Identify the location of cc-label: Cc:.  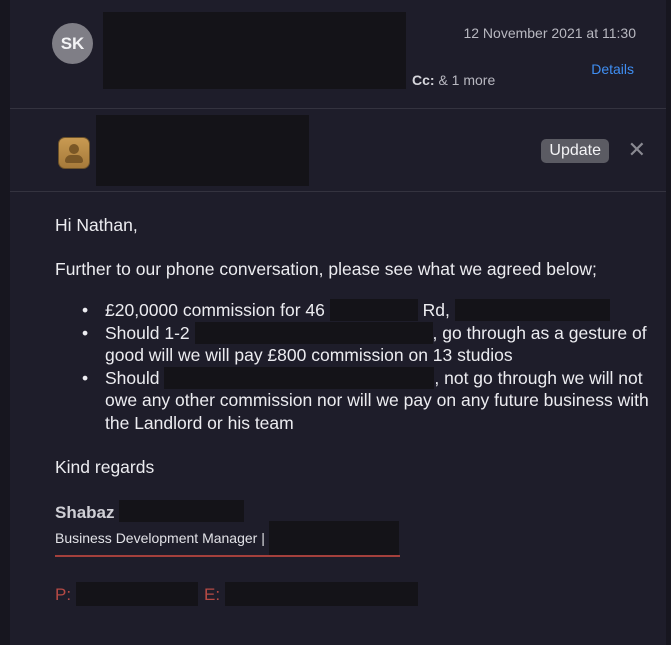
(423, 80).